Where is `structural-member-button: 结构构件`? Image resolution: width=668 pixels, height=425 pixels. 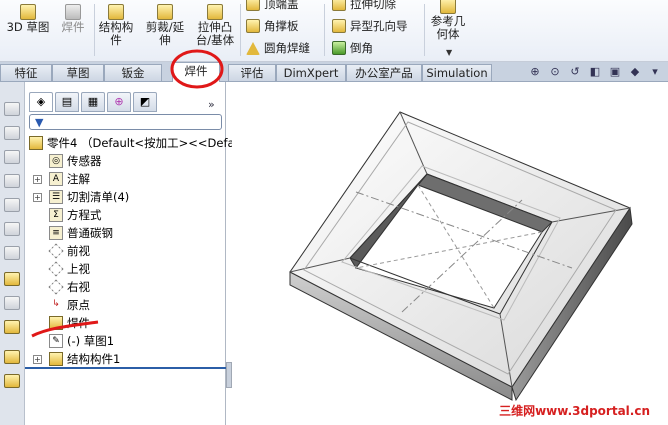
structural-member-button: 结构构件 is located at coordinates (116, 25).